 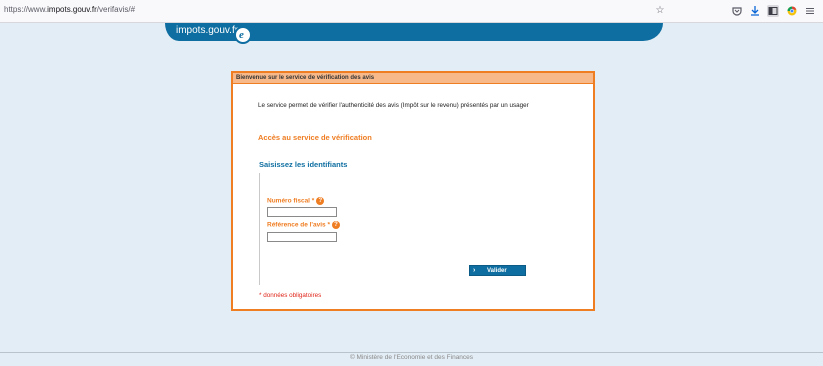 I want to click on mandatory-note: * données obligatoires, so click(x=290, y=295).